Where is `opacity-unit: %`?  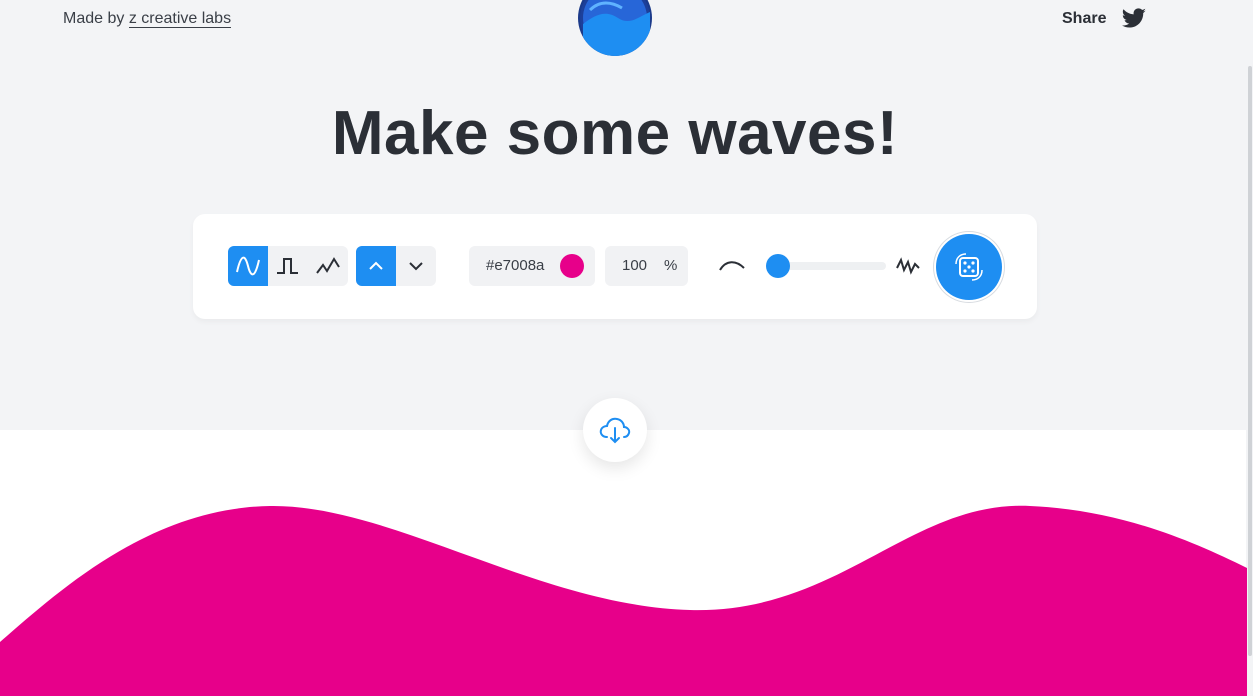 opacity-unit: % is located at coordinates (671, 265).